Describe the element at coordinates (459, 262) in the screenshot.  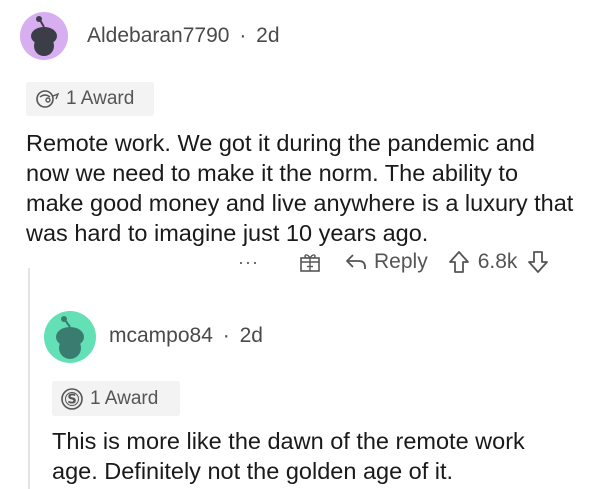
I see `upvote-icon` at that location.